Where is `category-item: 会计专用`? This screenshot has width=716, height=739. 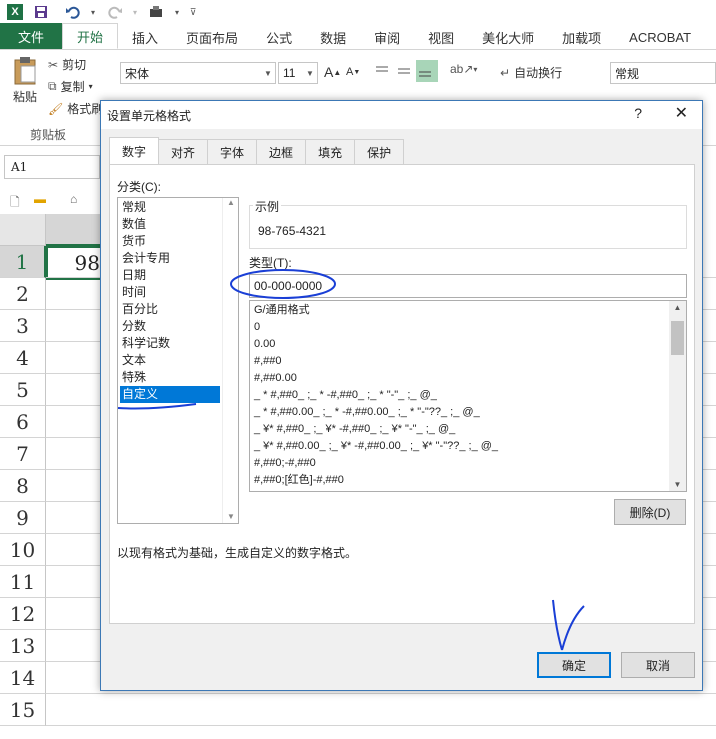 category-item: 会计专用 is located at coordinates (170, 258).